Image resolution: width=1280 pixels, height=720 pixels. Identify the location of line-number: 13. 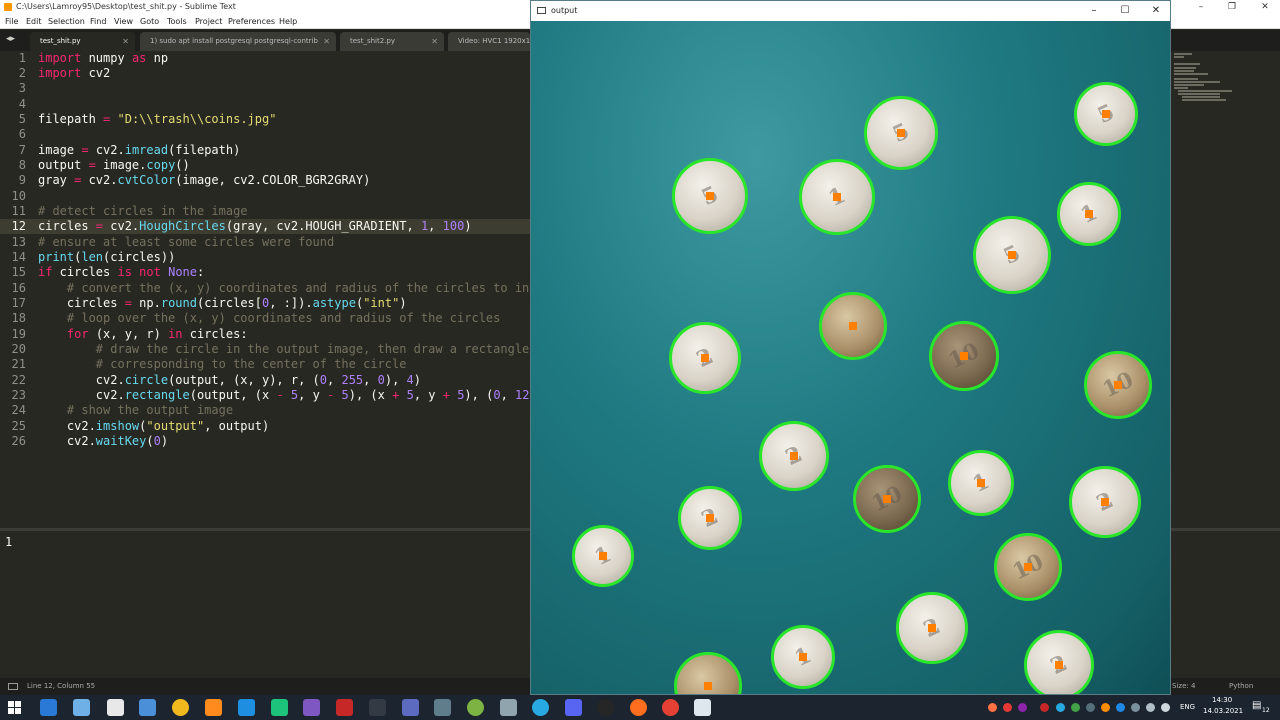
(18, 242).